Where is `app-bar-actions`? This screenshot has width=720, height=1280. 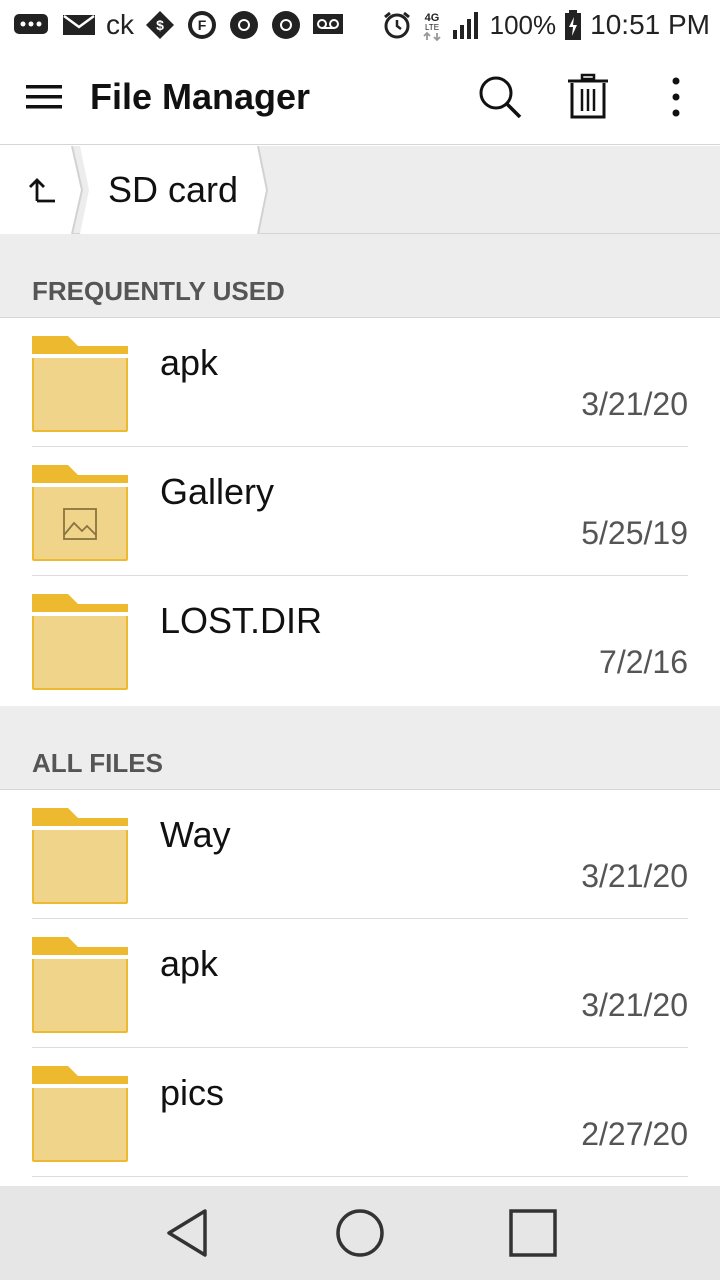 app-bar-actions is located at coordinates (588, 97).